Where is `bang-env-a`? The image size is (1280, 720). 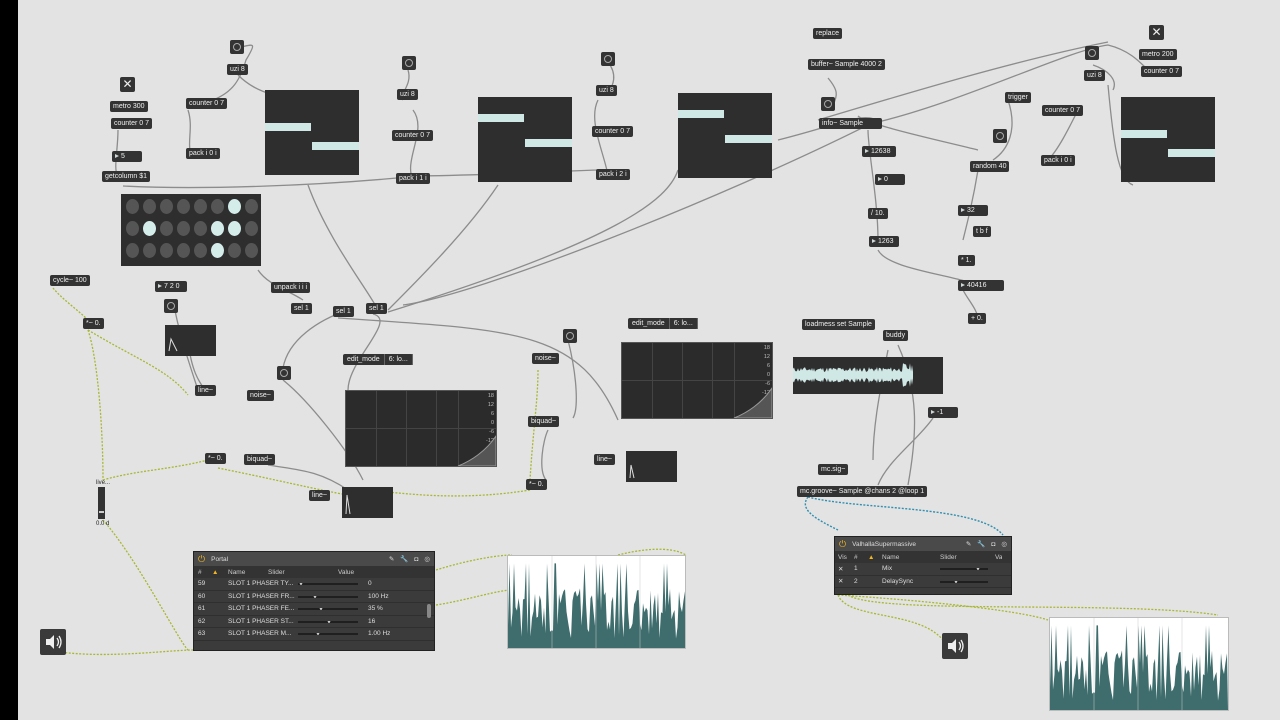
bang-env-a is located at coordinates (171, 306).